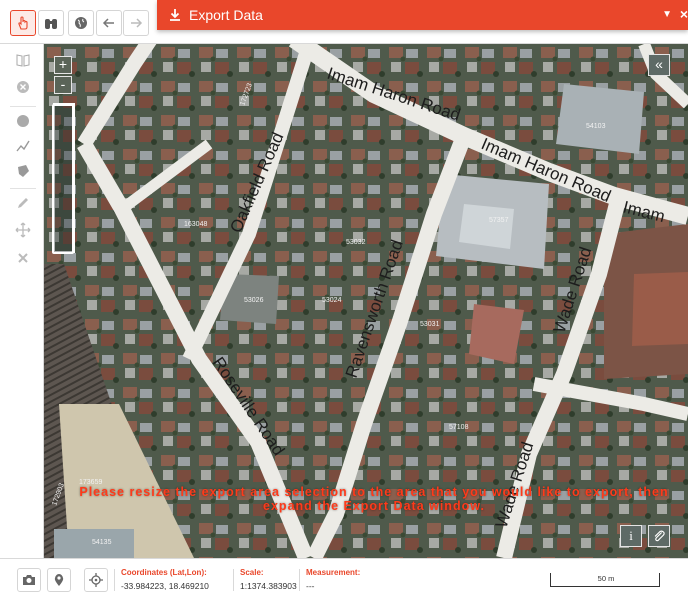  What do you see at coordinates (22, 301) in the screenshot?
I see `left-tool-panel` at bounding box center [22, 301].